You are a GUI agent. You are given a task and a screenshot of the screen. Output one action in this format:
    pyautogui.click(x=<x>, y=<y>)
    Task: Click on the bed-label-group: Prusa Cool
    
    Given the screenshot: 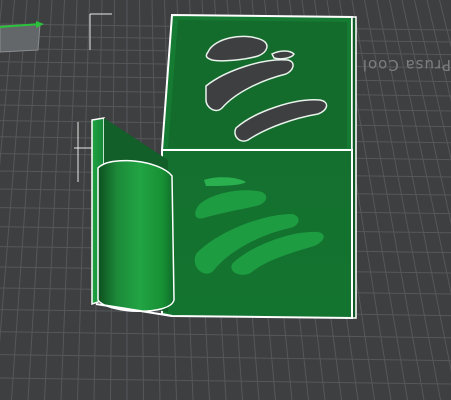 What is the action you would take?
    pyautogui.click(x=406, y=65)
    